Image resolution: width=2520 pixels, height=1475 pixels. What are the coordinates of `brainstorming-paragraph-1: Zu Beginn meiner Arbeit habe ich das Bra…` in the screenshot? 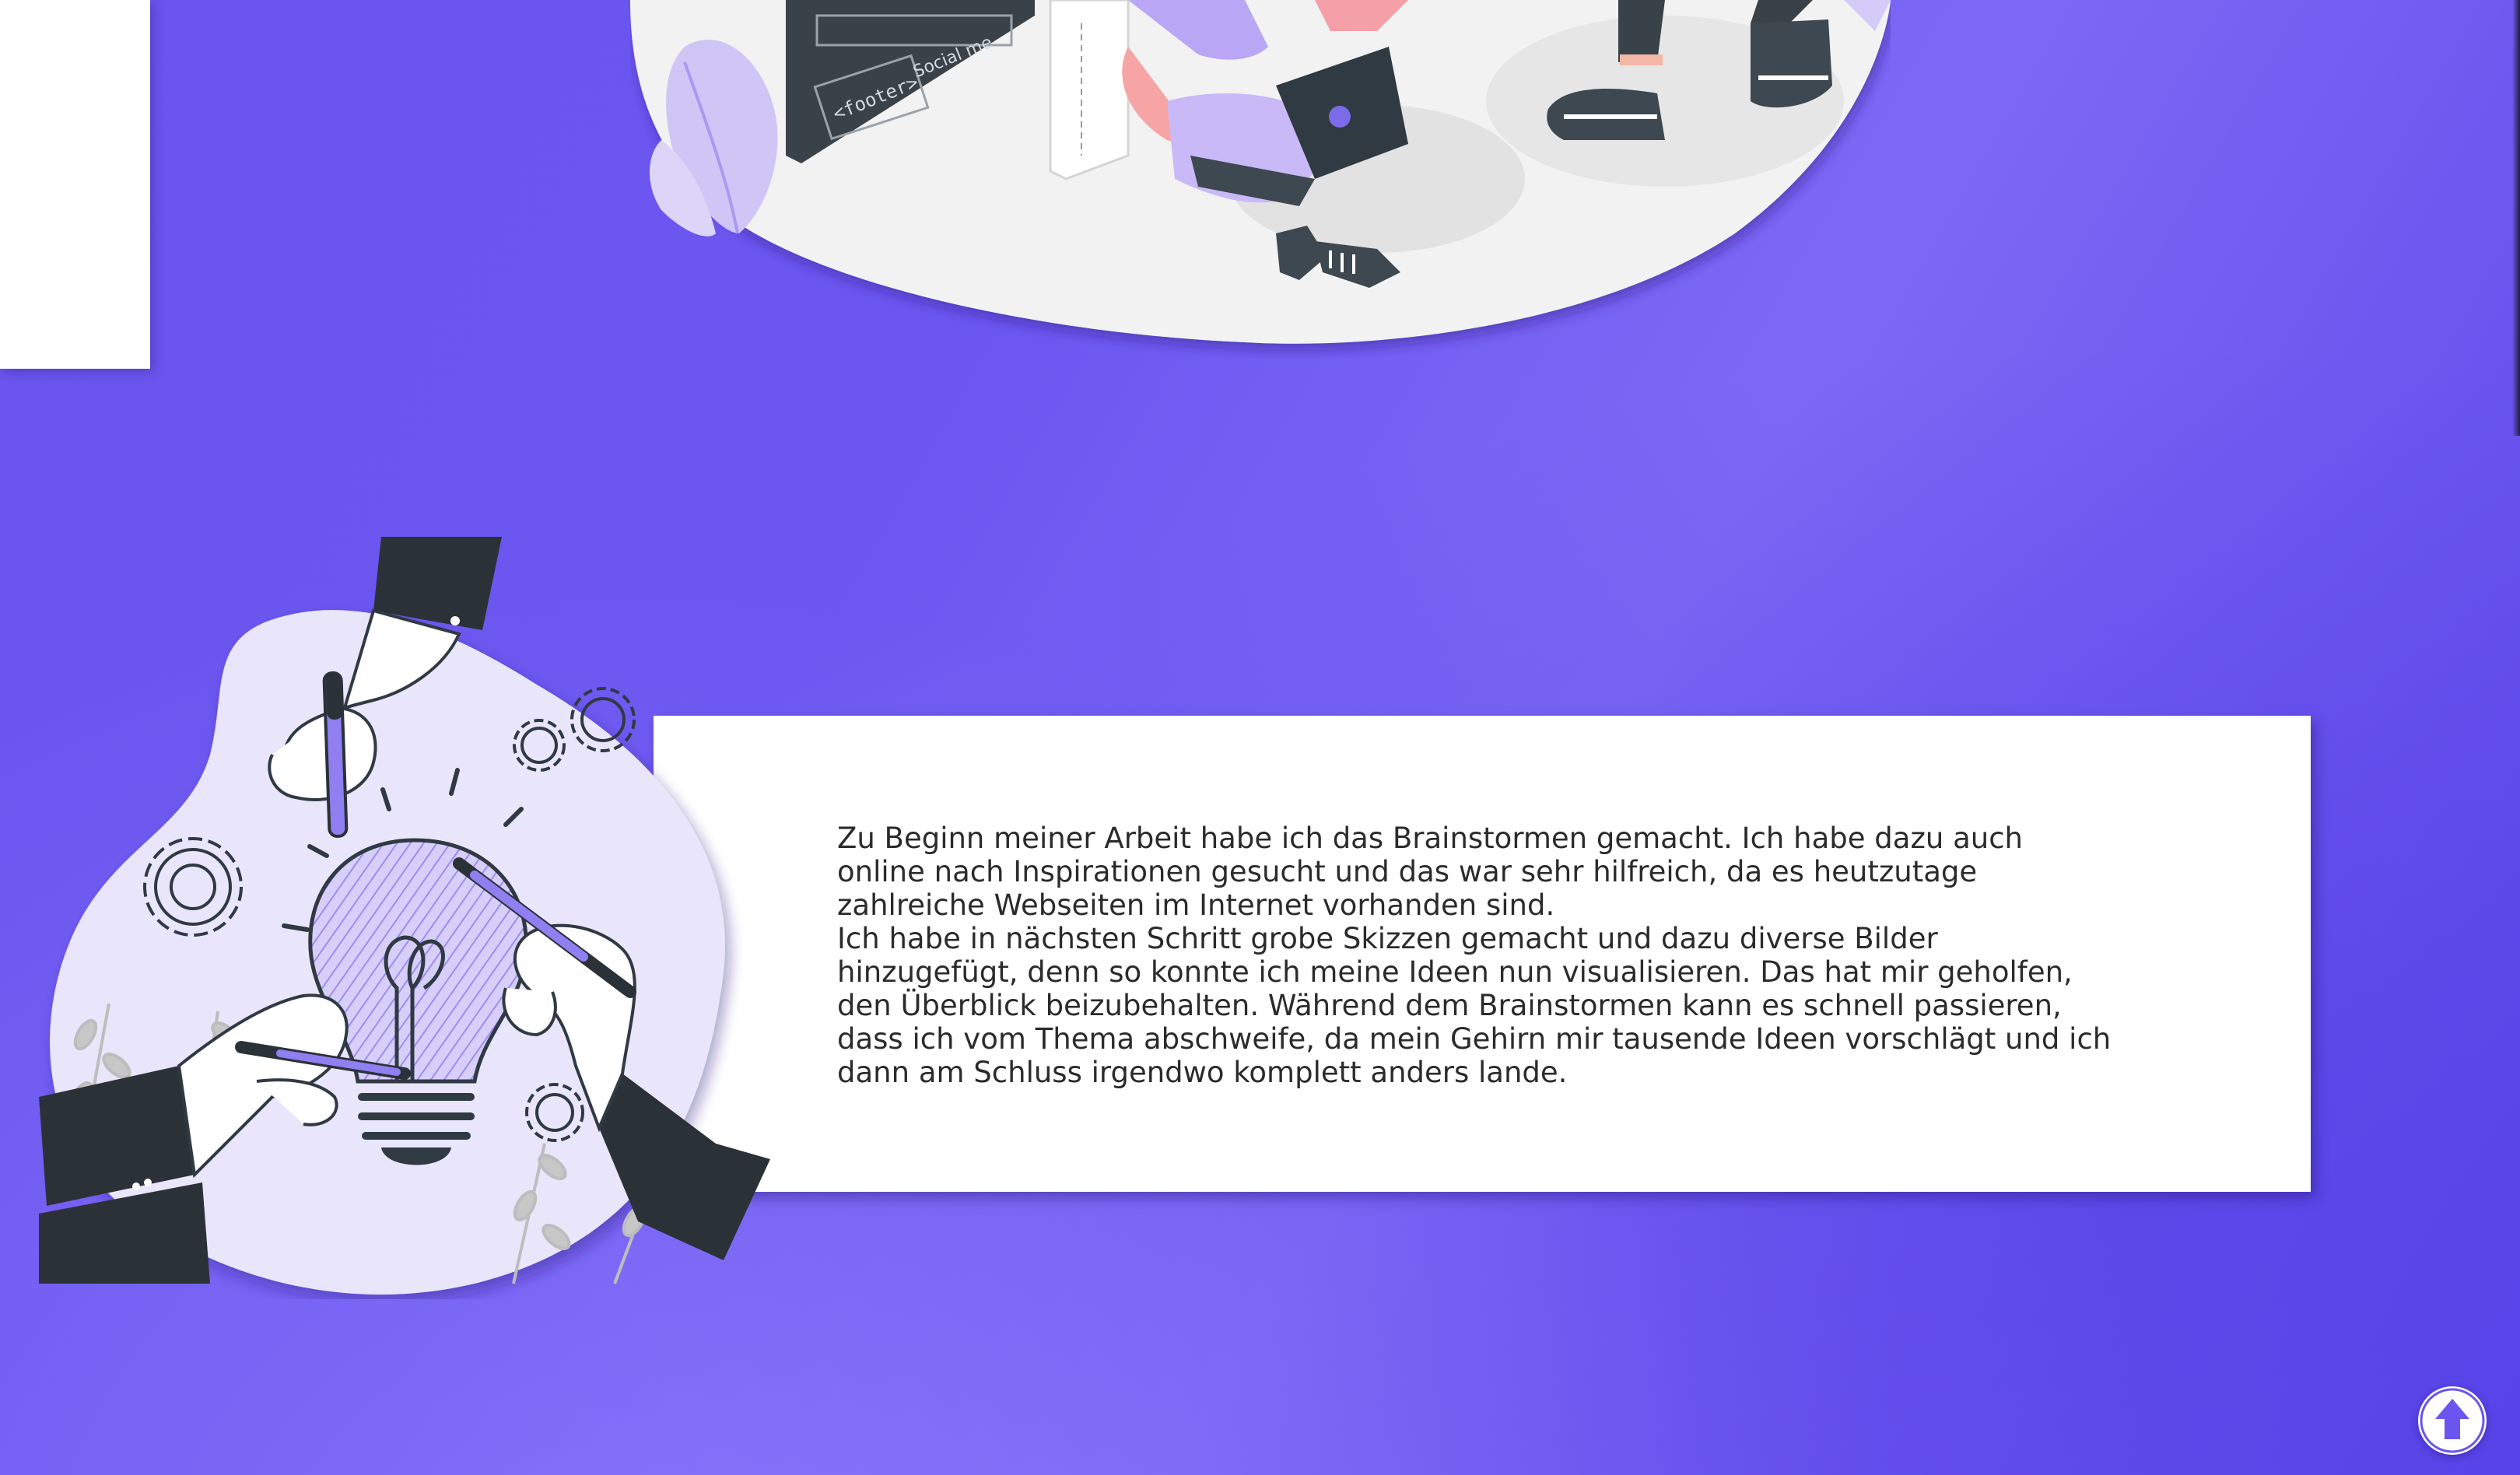 It's located at (1430, 872).